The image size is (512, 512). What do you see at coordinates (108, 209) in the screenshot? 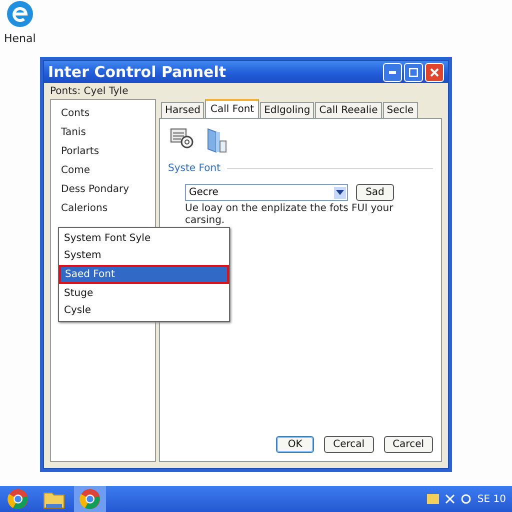
I see `sidebar-item: Calerions` at bounding box center [108, 209].